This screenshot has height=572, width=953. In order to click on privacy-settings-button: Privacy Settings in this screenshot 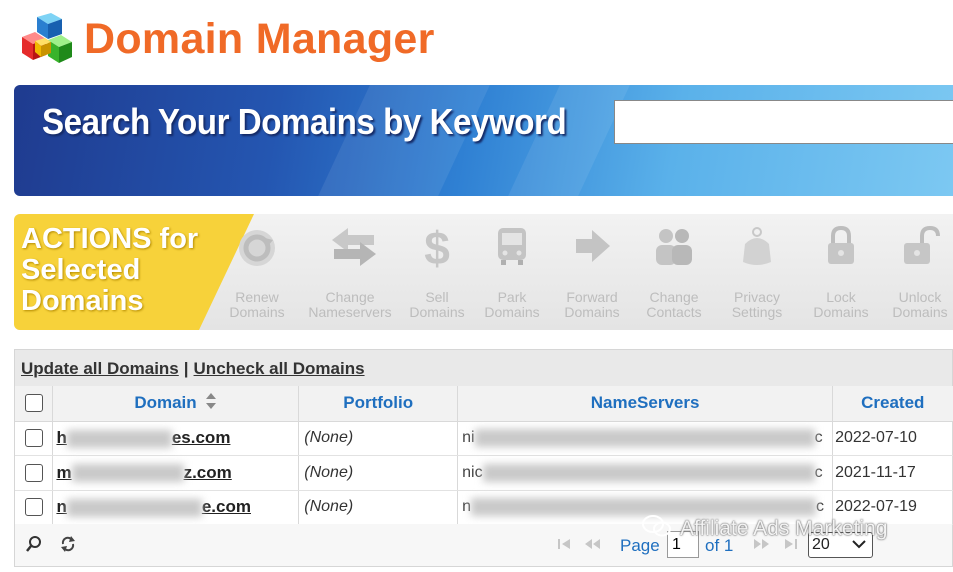, I will do `click(757, 272)`.